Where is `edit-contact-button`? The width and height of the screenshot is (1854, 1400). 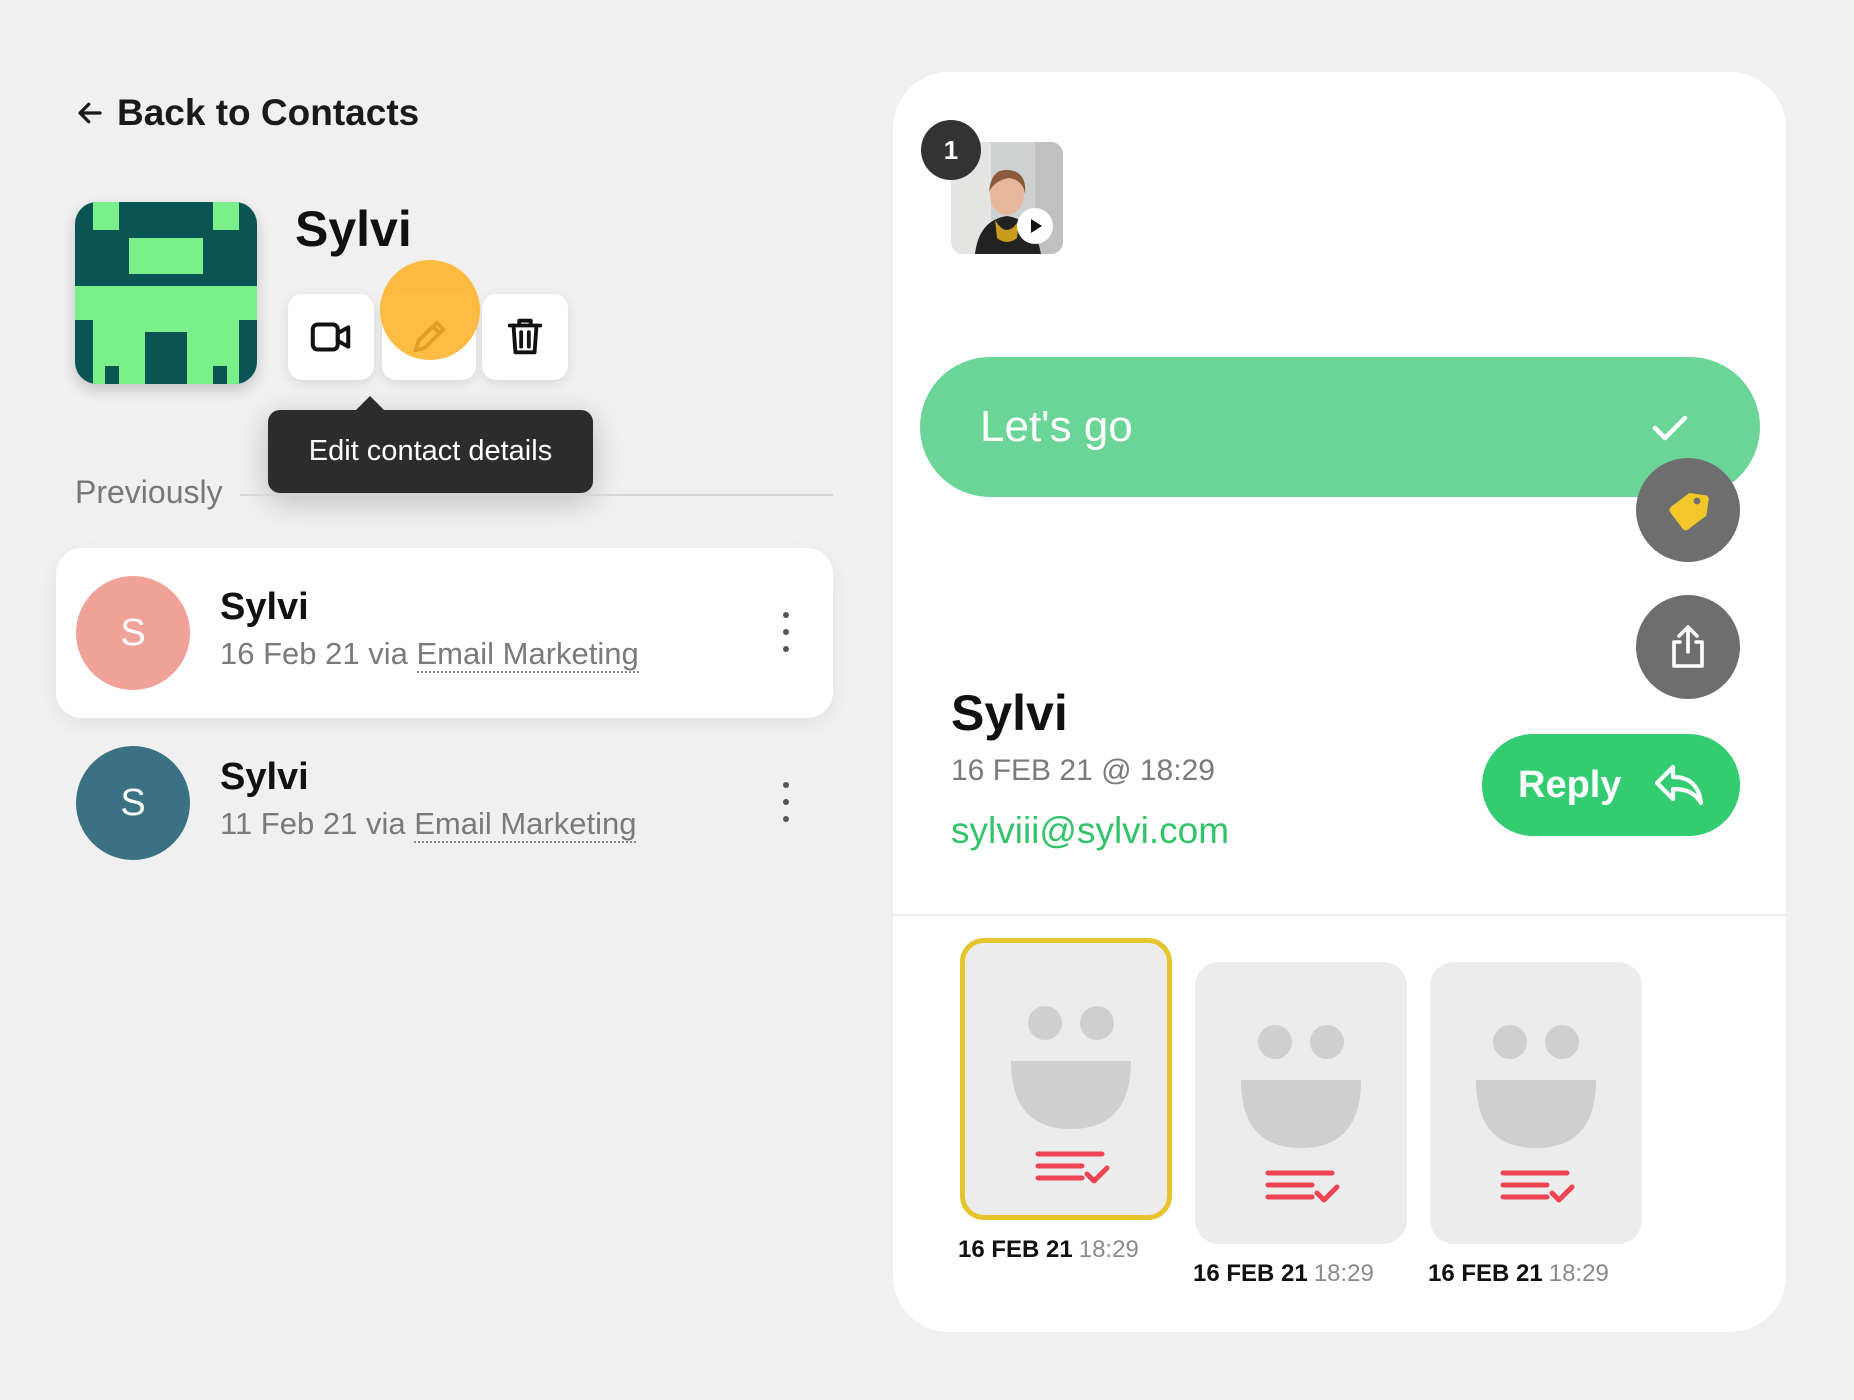 edit-contact-button is located at coordinates (429, 337).